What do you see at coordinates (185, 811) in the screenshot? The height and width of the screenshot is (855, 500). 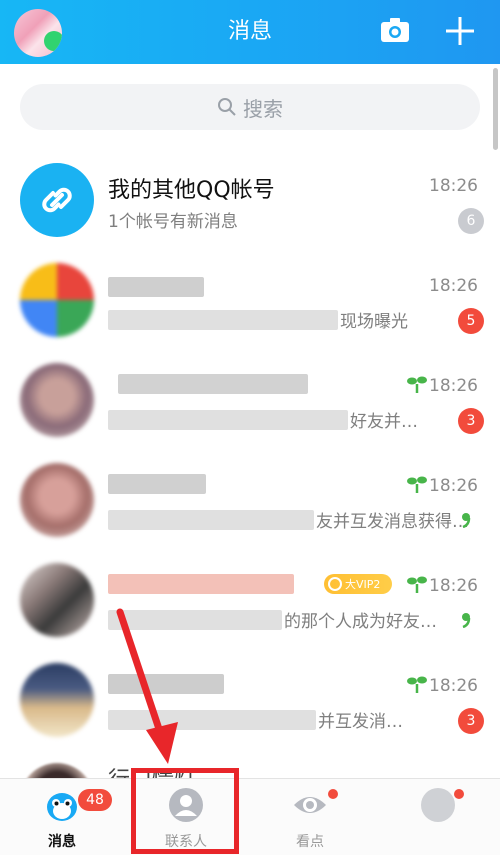 I see `highlight-box` at bounding box center [185, 811].